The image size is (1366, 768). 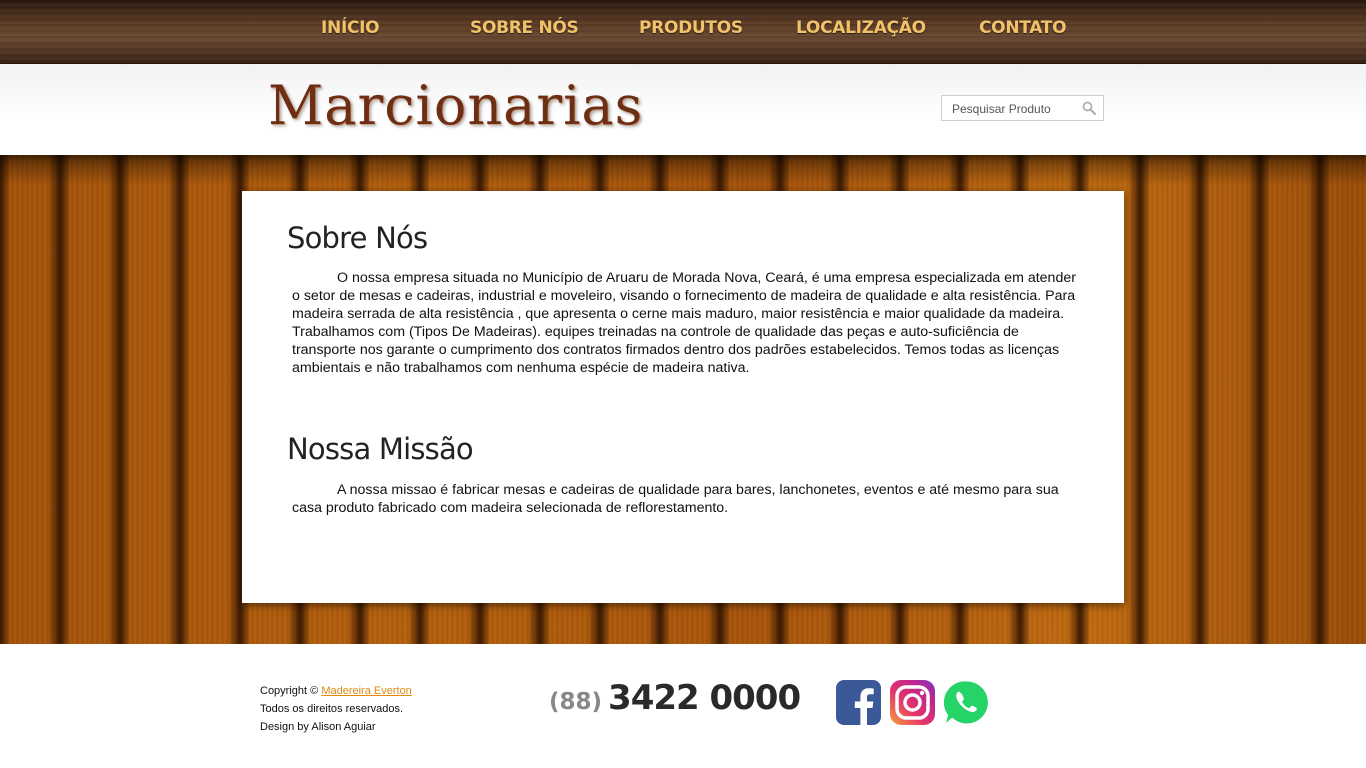 I want to click on copyright-line: Copyright © Madereira Everton, so click(x=336, y=691).